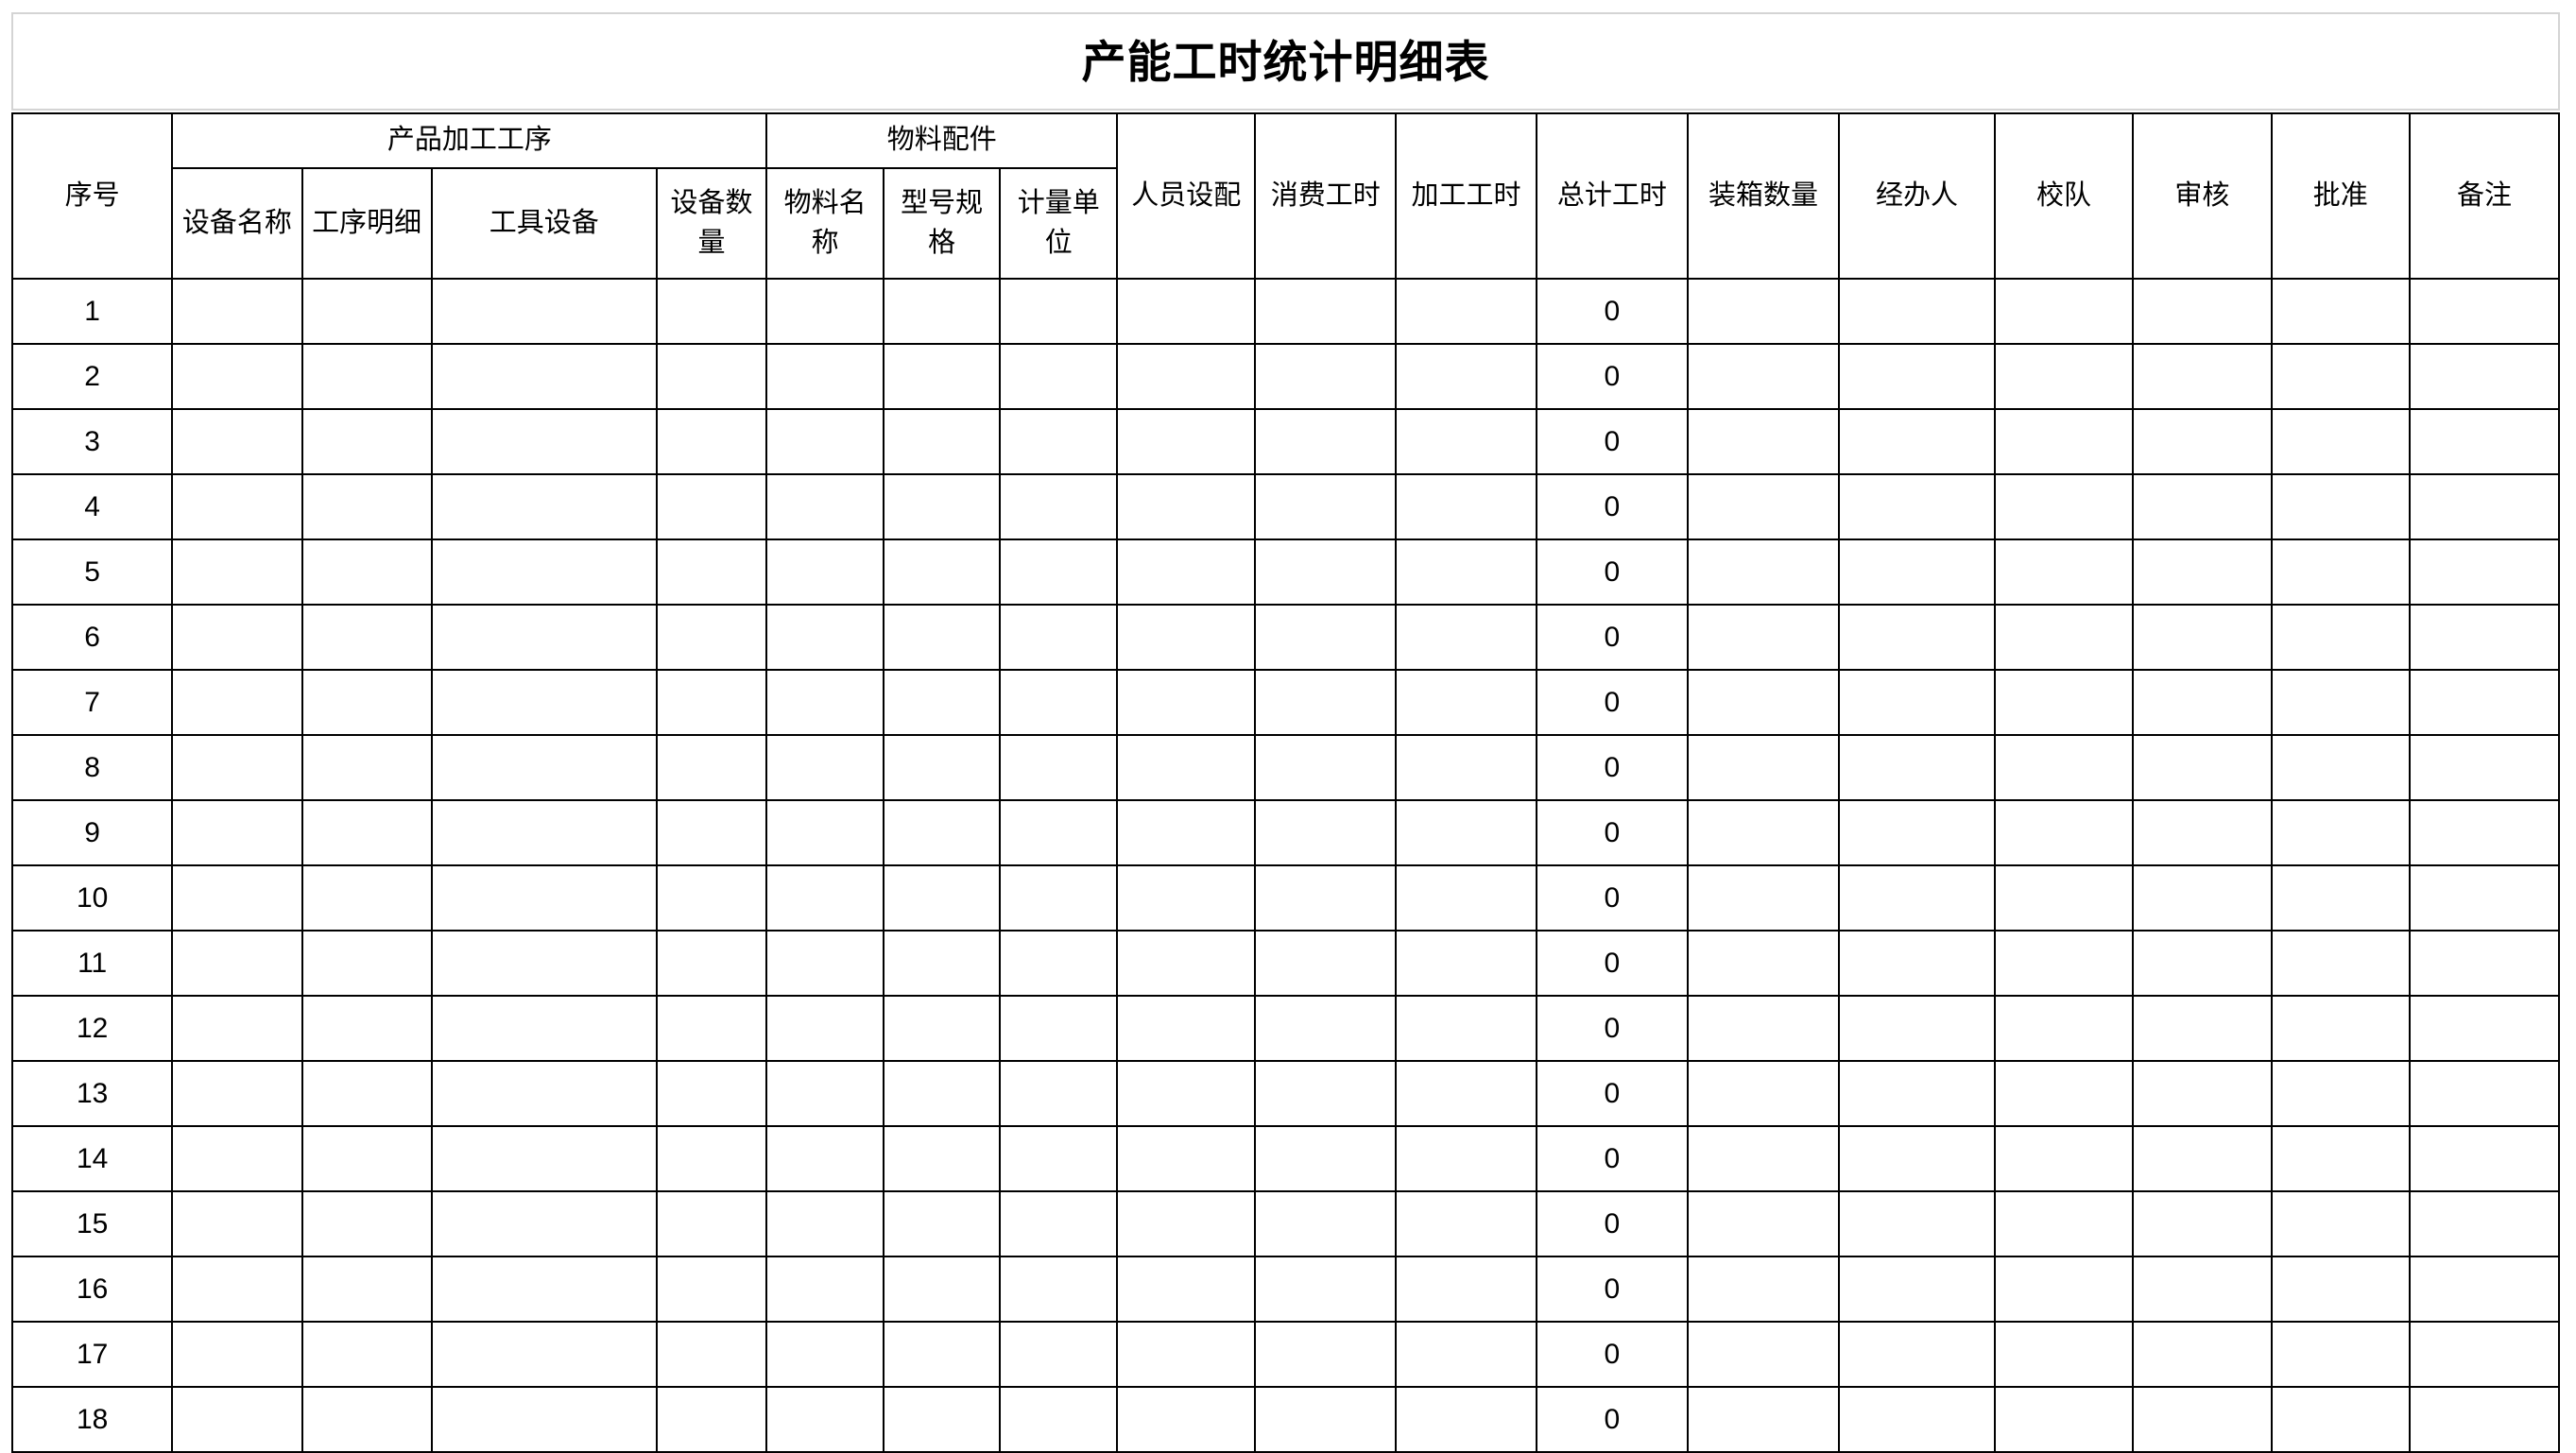  I want to click on row-index-cell: 12, so click(92, 1028).